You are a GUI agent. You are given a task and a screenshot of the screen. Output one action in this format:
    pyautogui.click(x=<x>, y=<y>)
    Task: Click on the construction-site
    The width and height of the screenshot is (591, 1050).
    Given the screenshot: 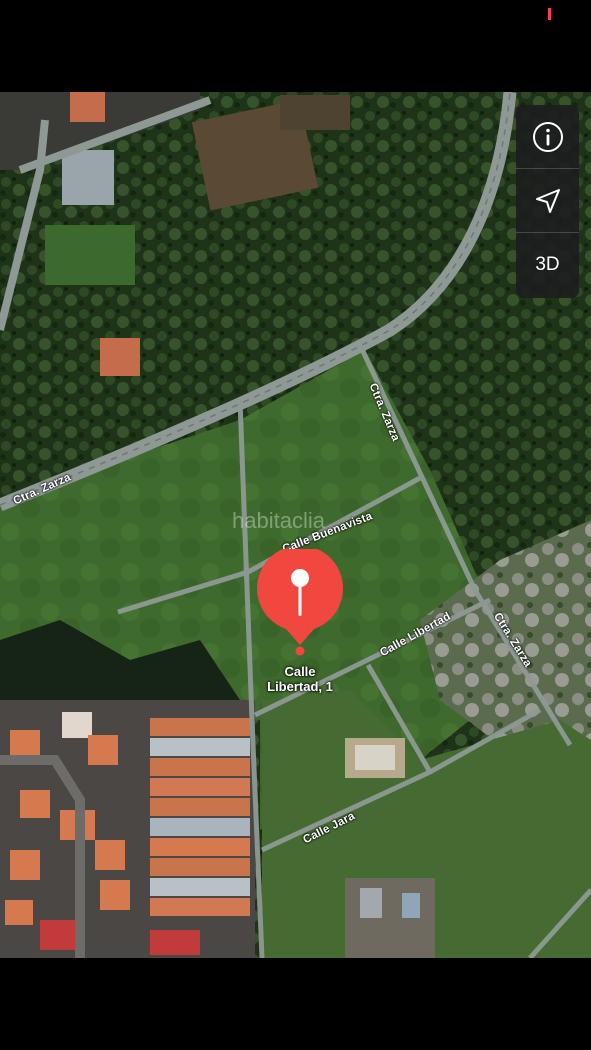 What is the action you would take?
    pyautogui.click(x=390, y=918)
    